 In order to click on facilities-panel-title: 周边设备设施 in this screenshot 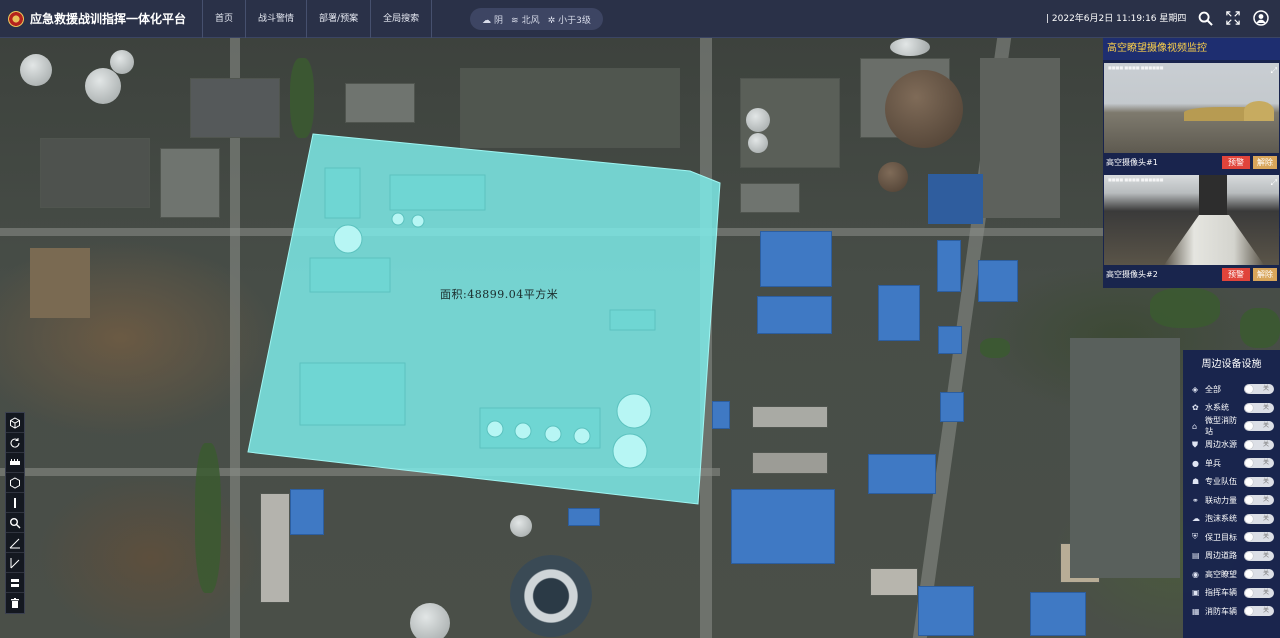, I will do `click(1231, 364)`.